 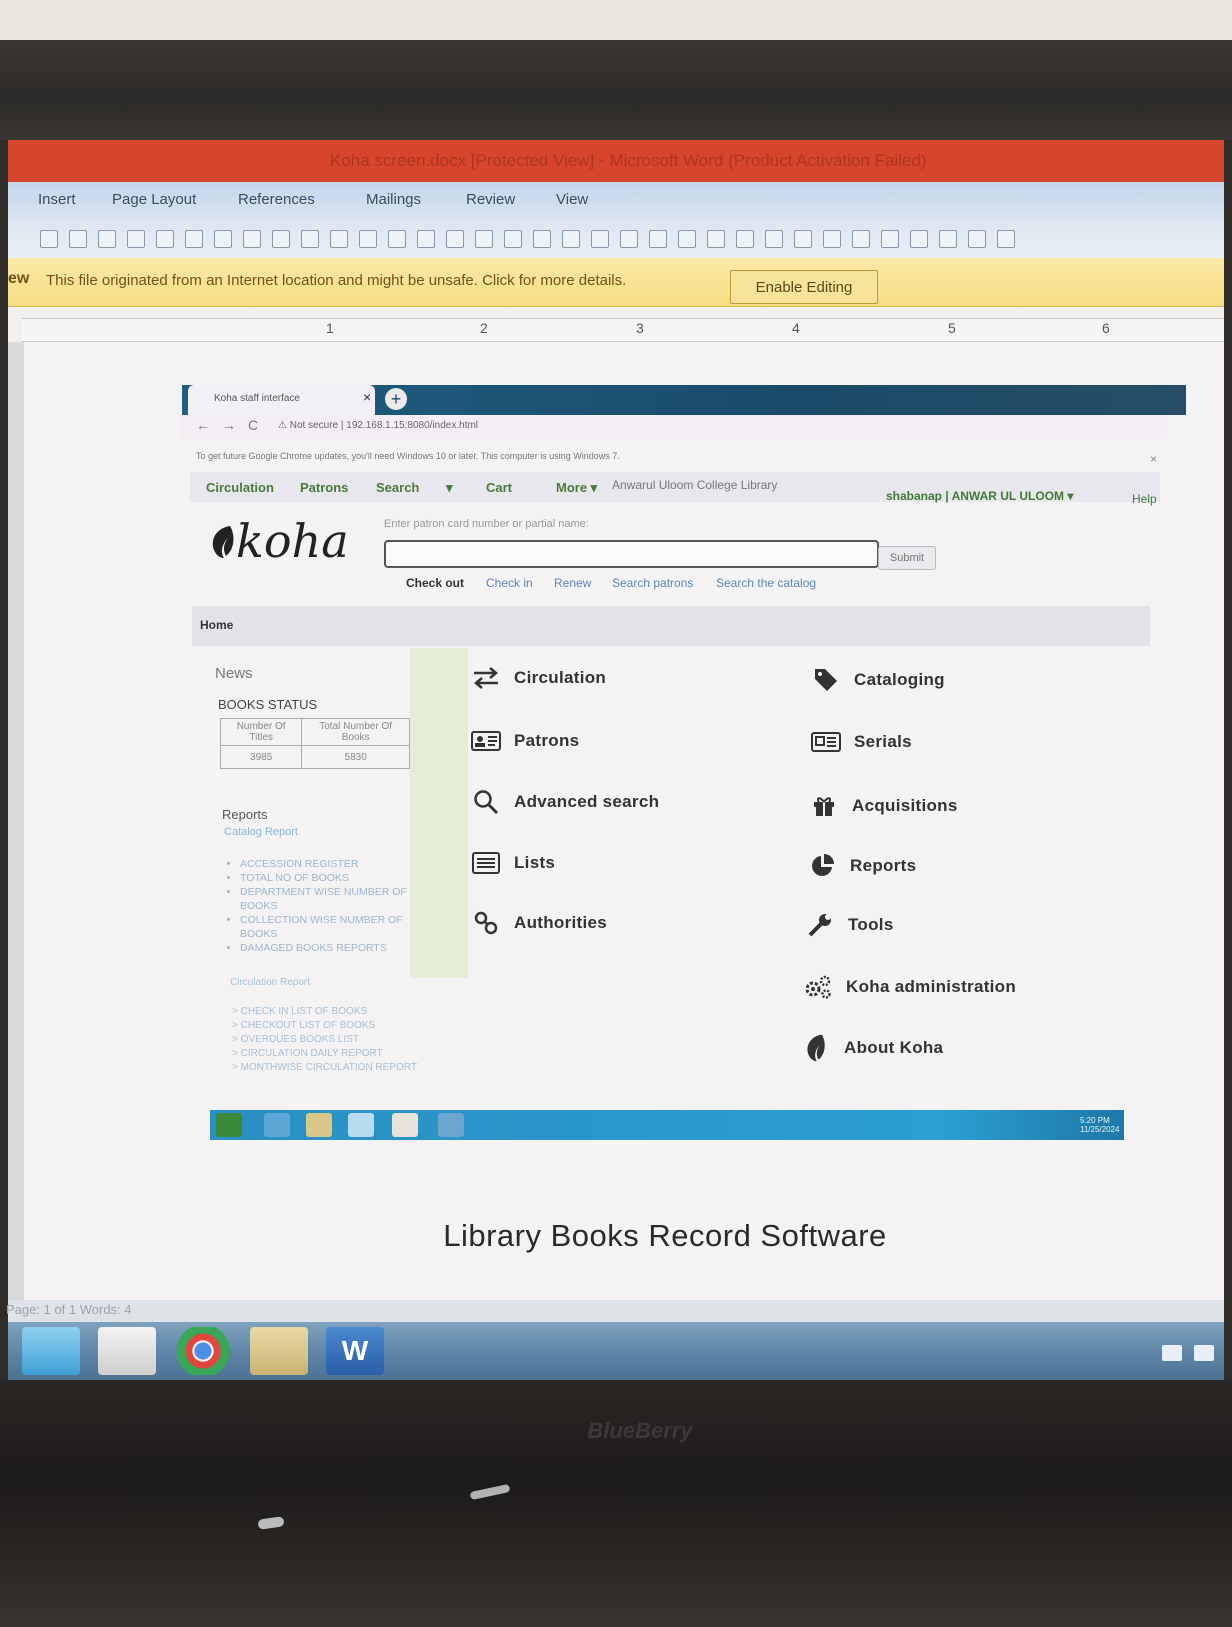 What do you see at coordinates (203, 425) in the screenshot?
I see `back-icon: ←` at bounding box center [203, 425].